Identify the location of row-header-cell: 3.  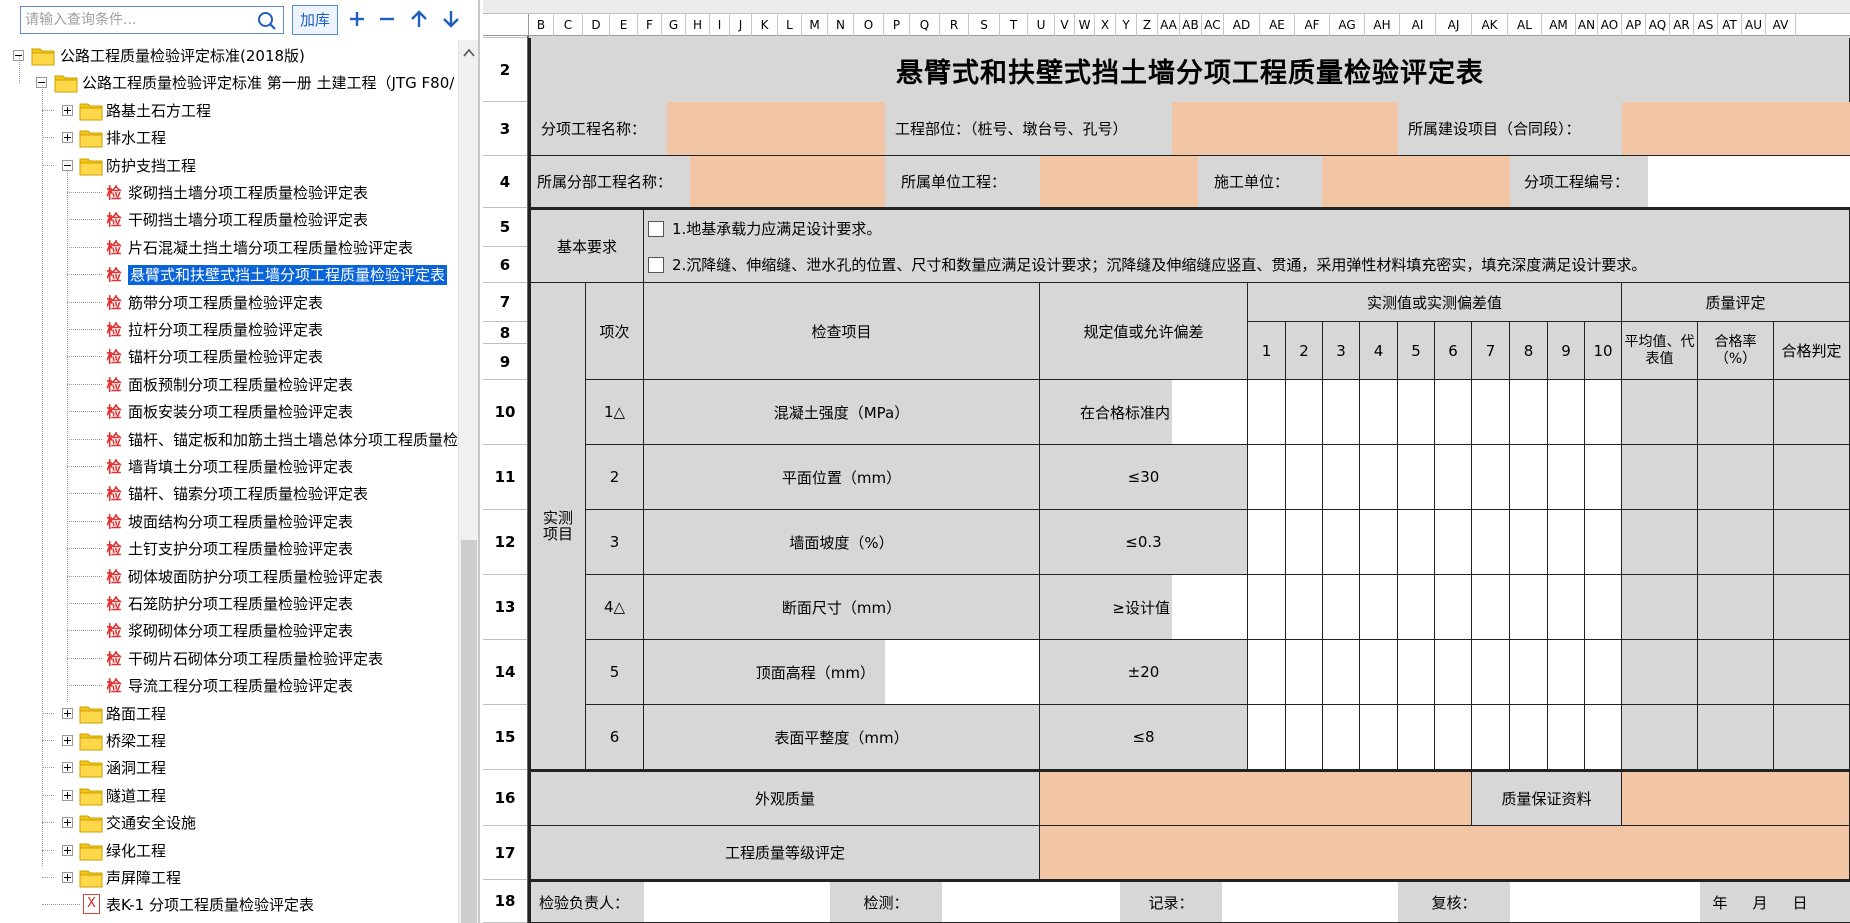
(505, 129).